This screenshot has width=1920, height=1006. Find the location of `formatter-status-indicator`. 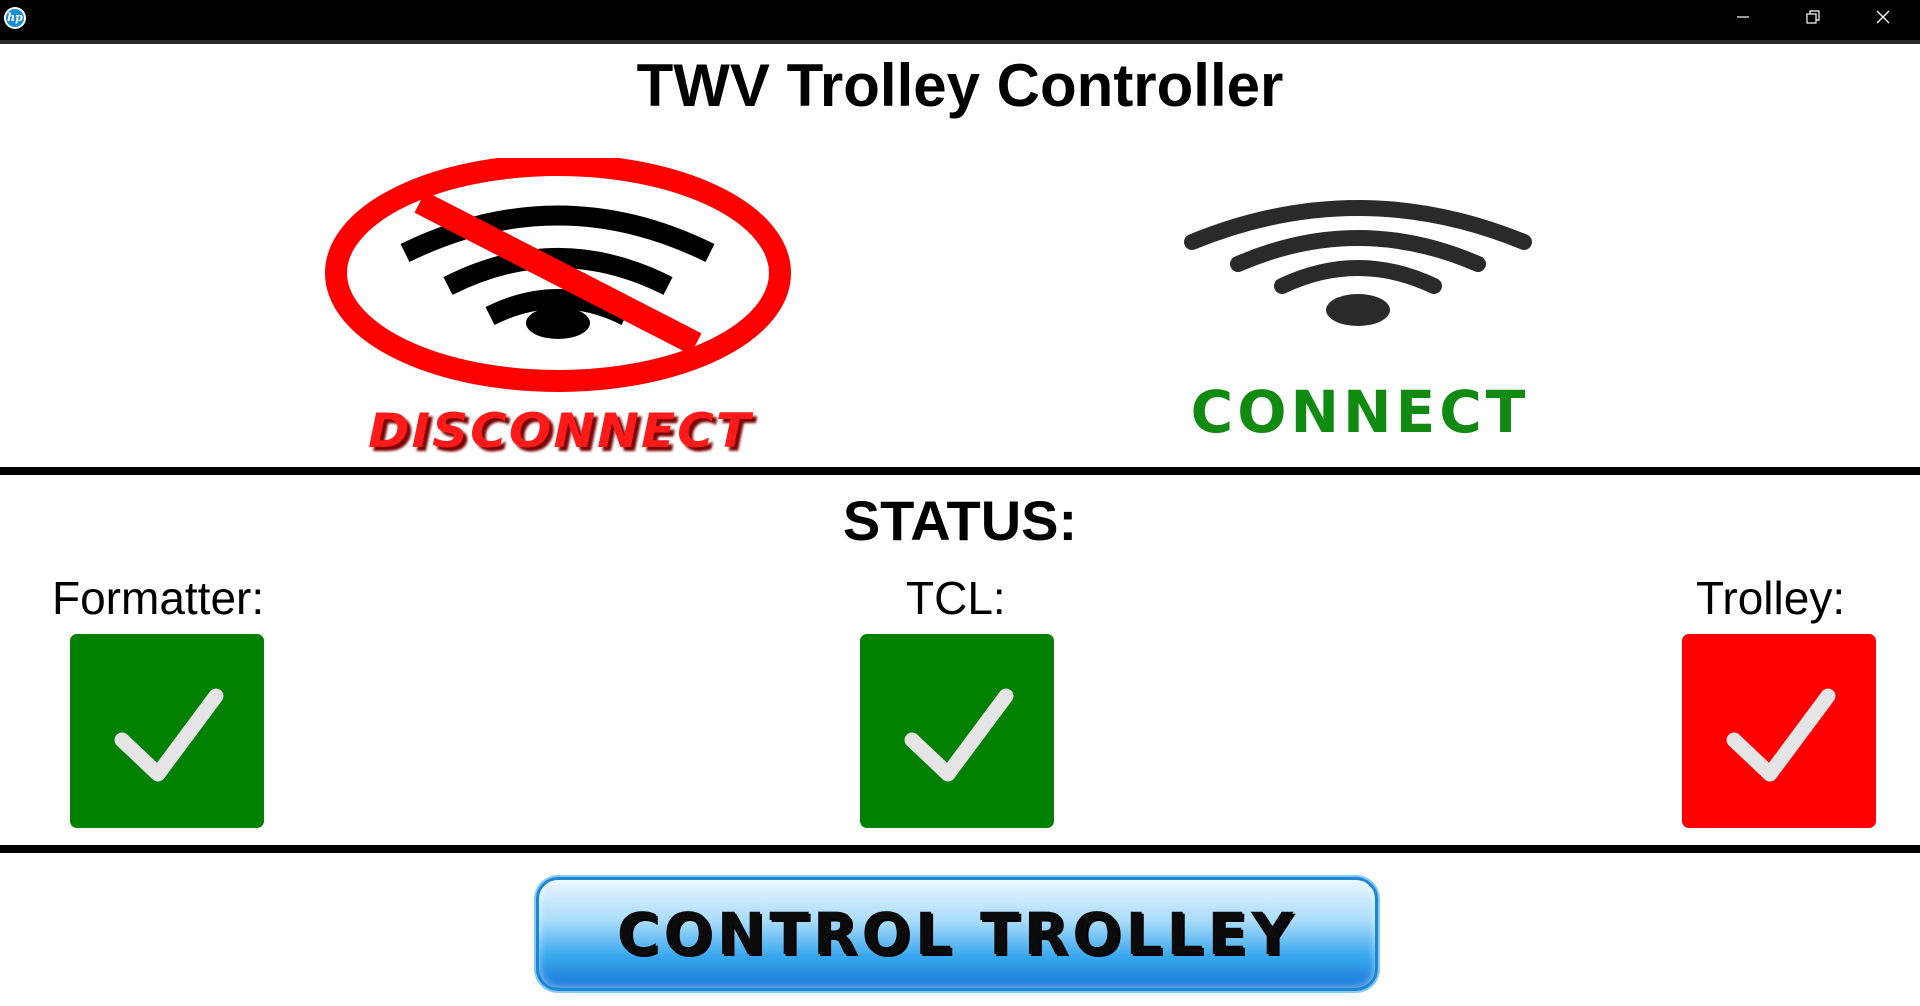

formatter-status-indicator is located at coordinates (167, 731).